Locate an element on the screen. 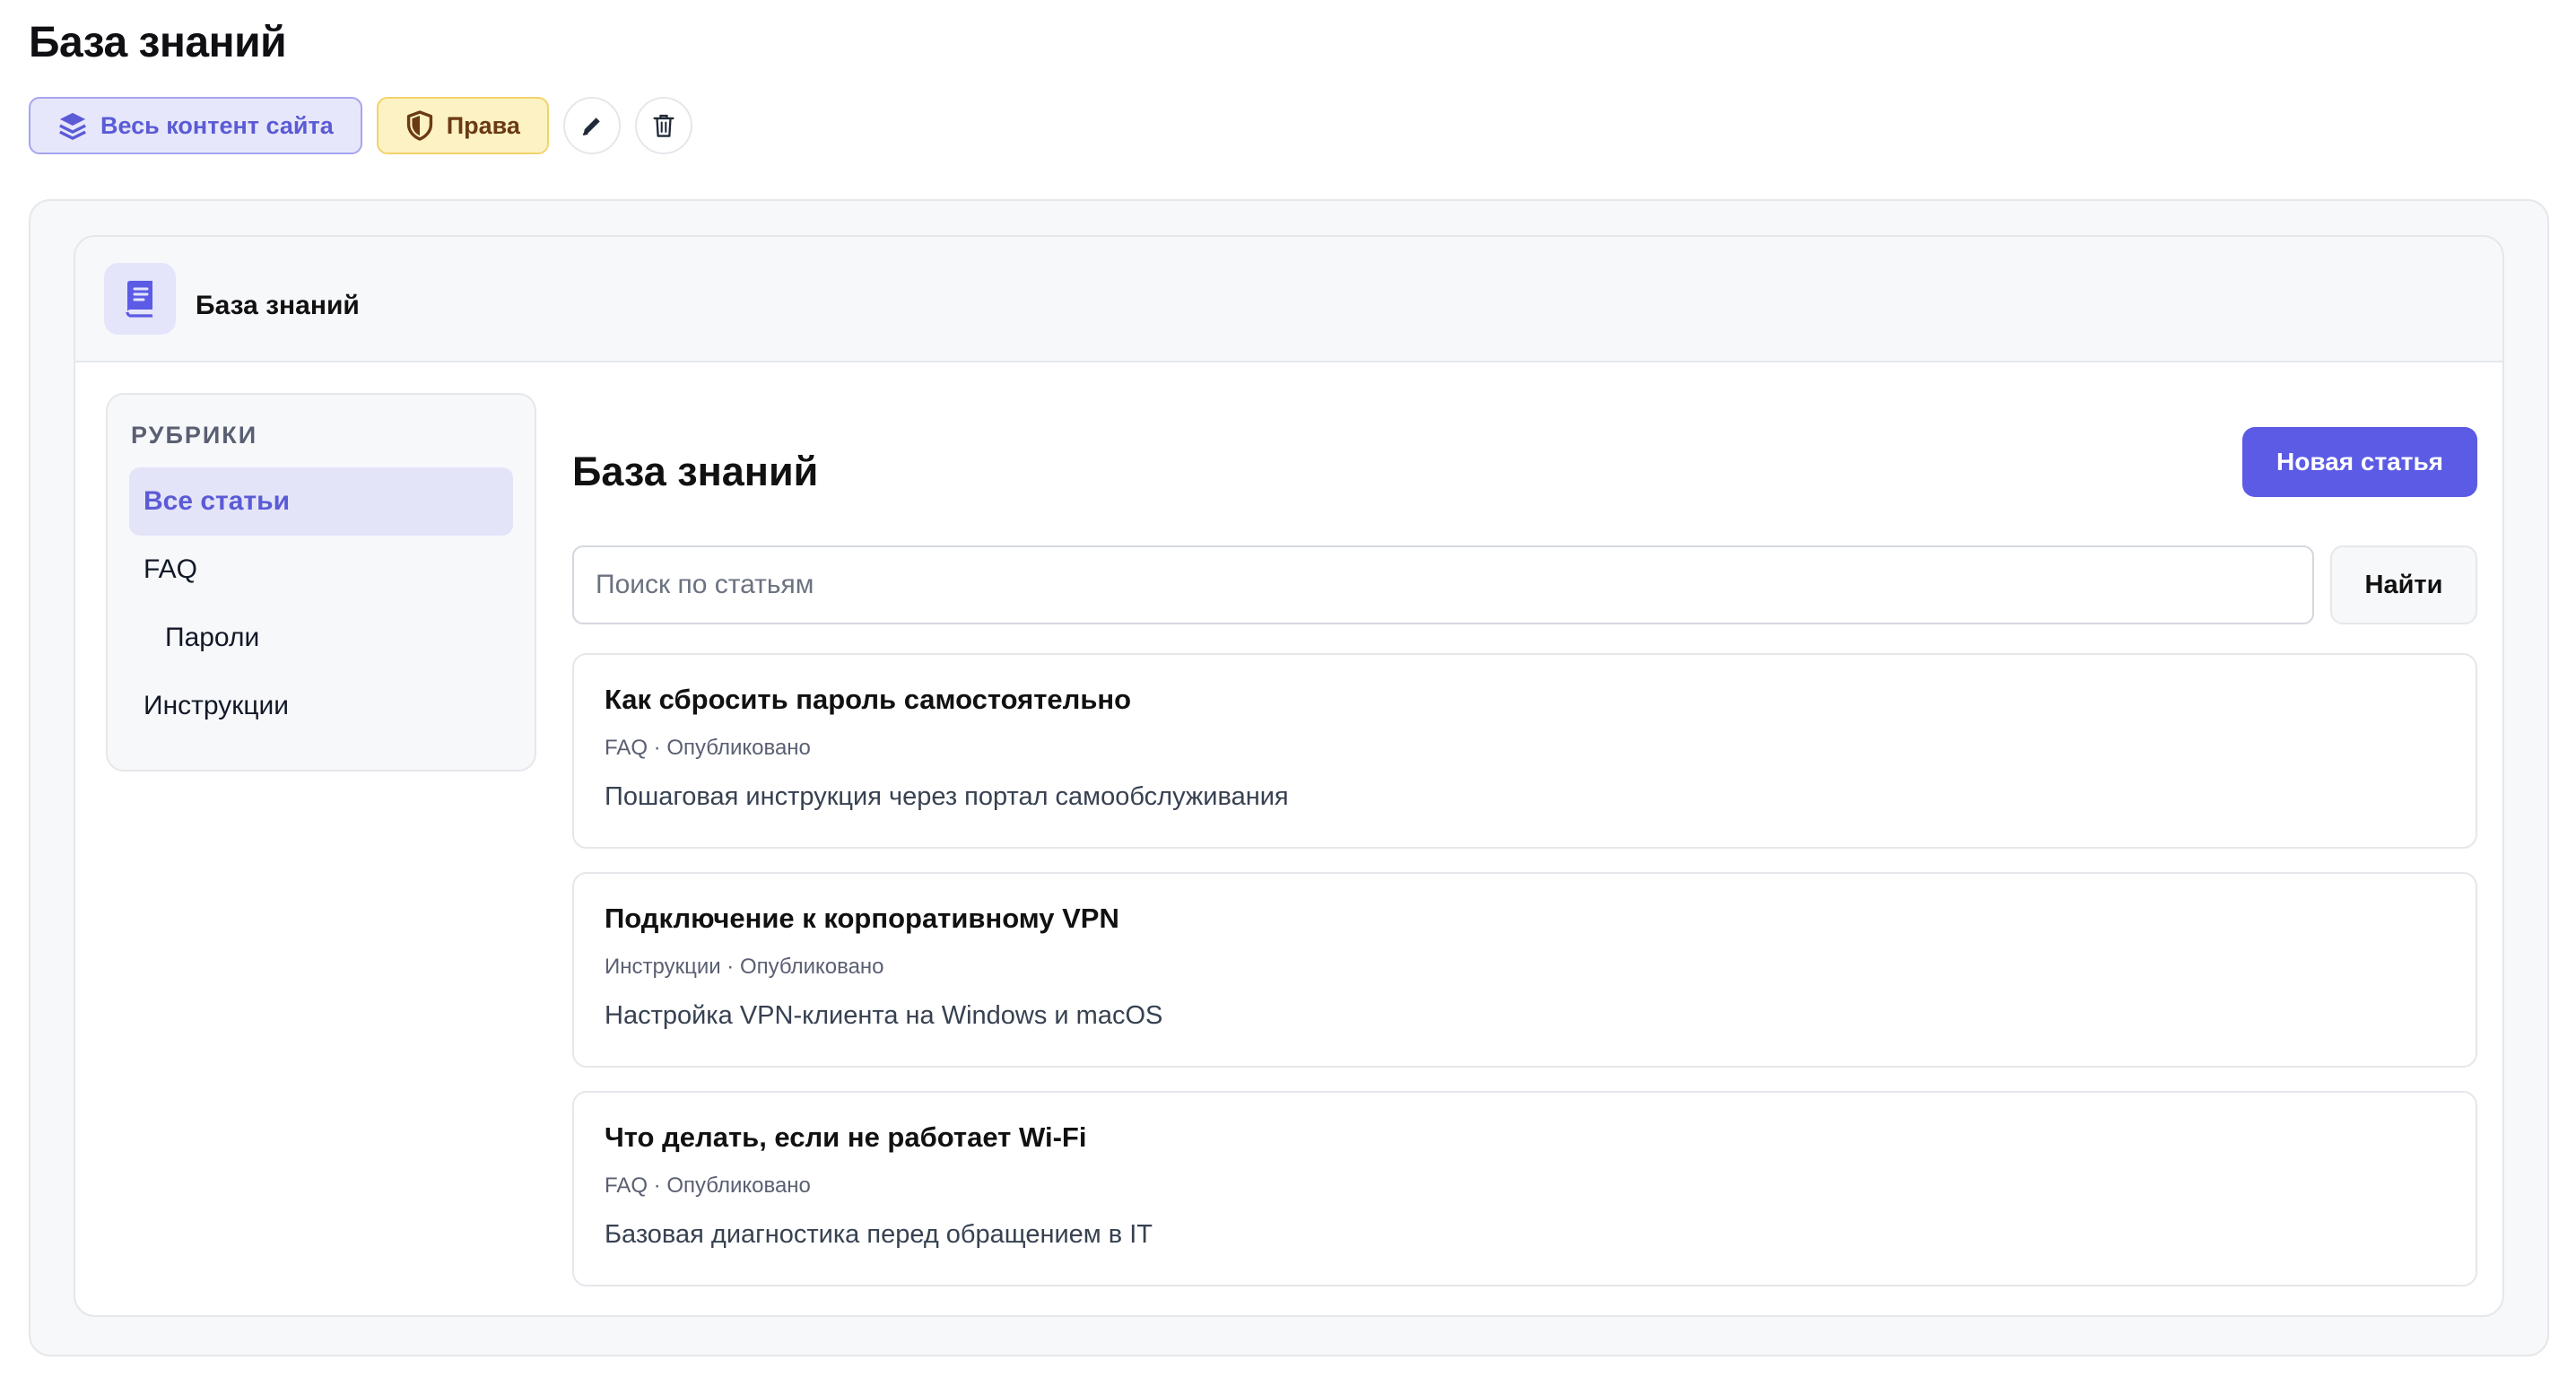 This screenshot has width=2576, height=1378. layers-icon is located at coordinates (72, 126).